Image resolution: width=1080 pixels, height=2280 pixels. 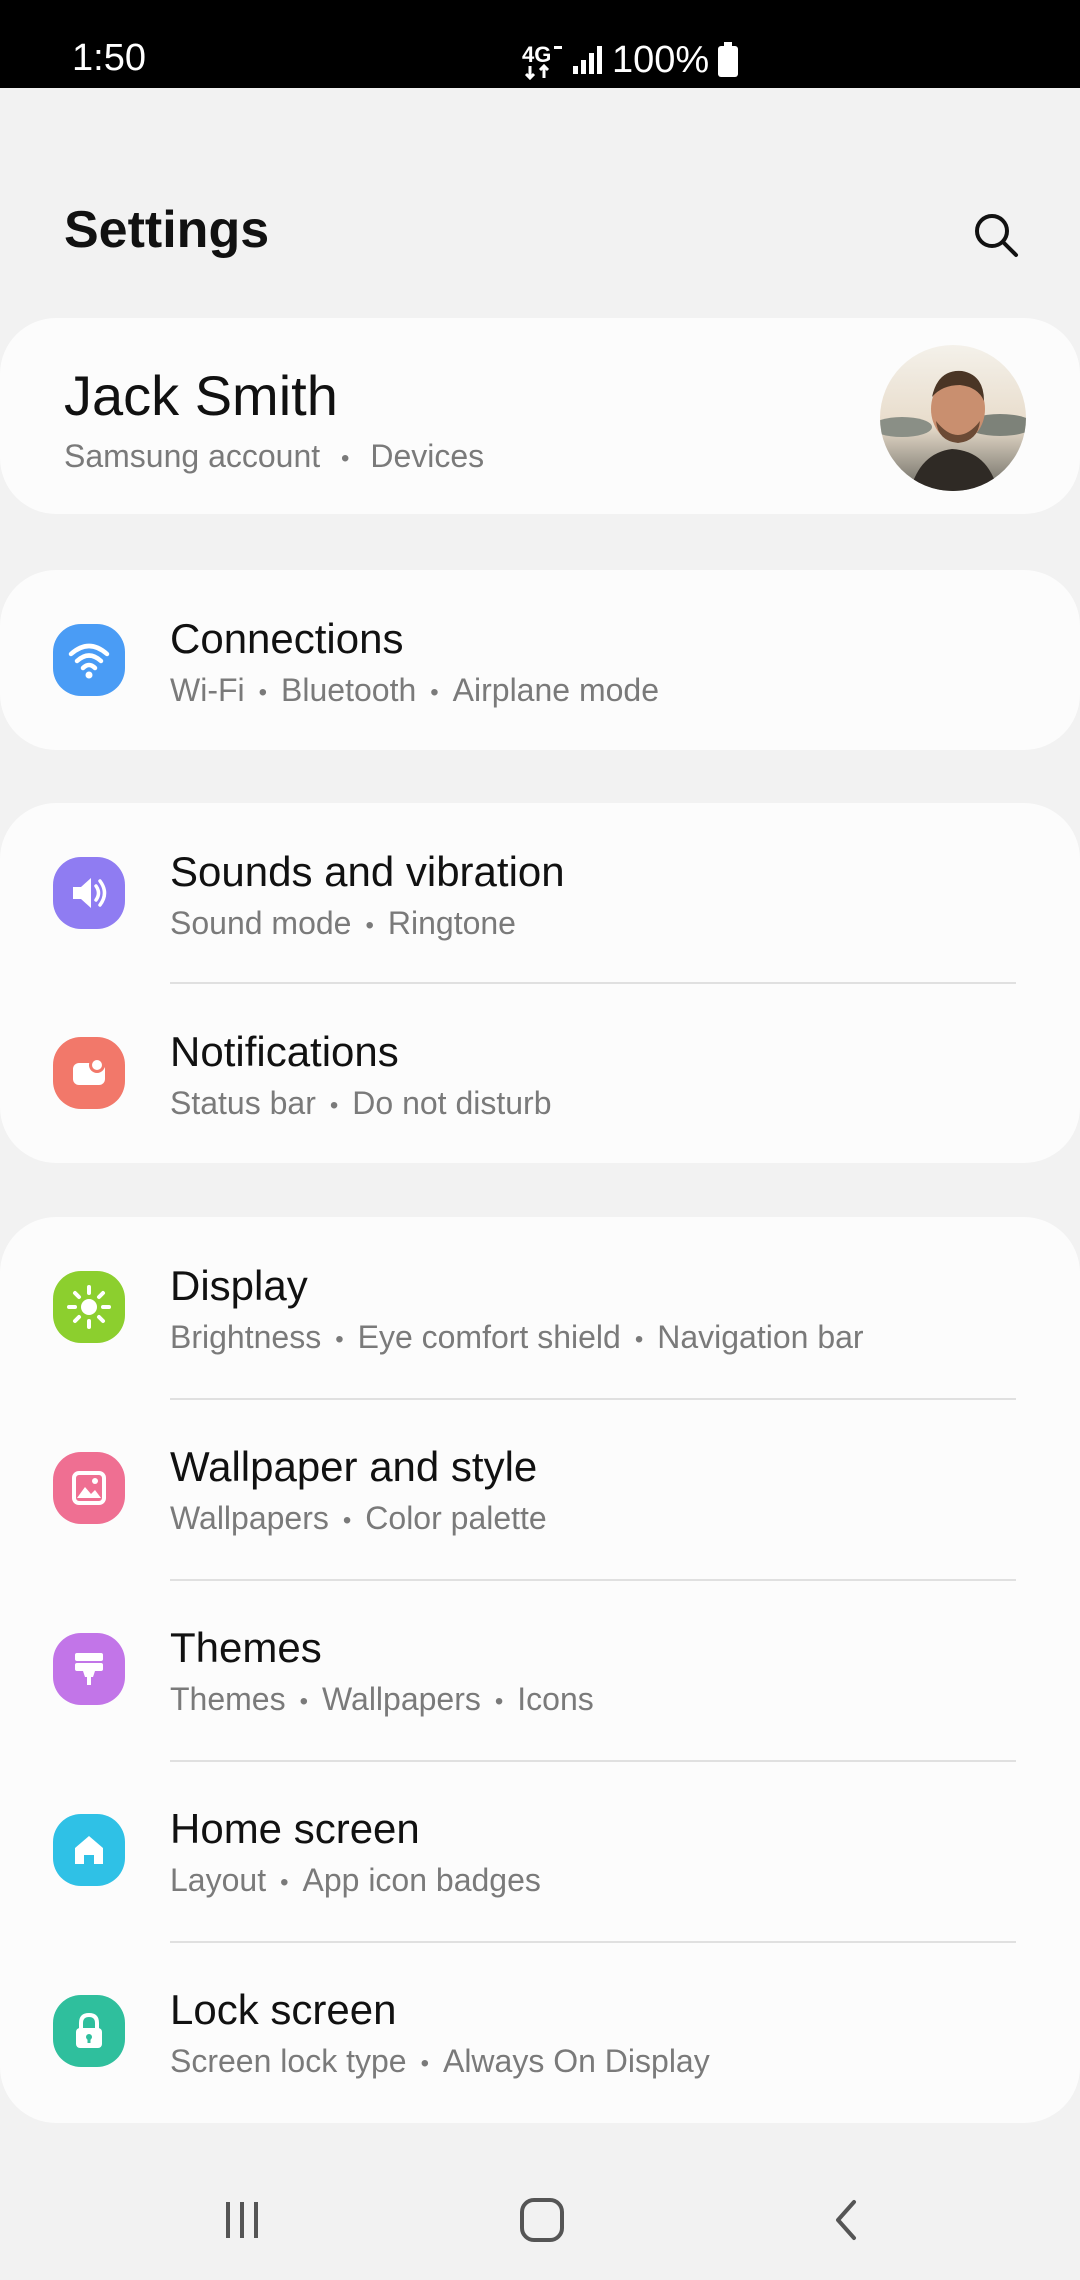 What do you see at coordinates (261, 923) in the screenshot?
I see `sub-text: Sound mode` at bounding box center [261, 923].